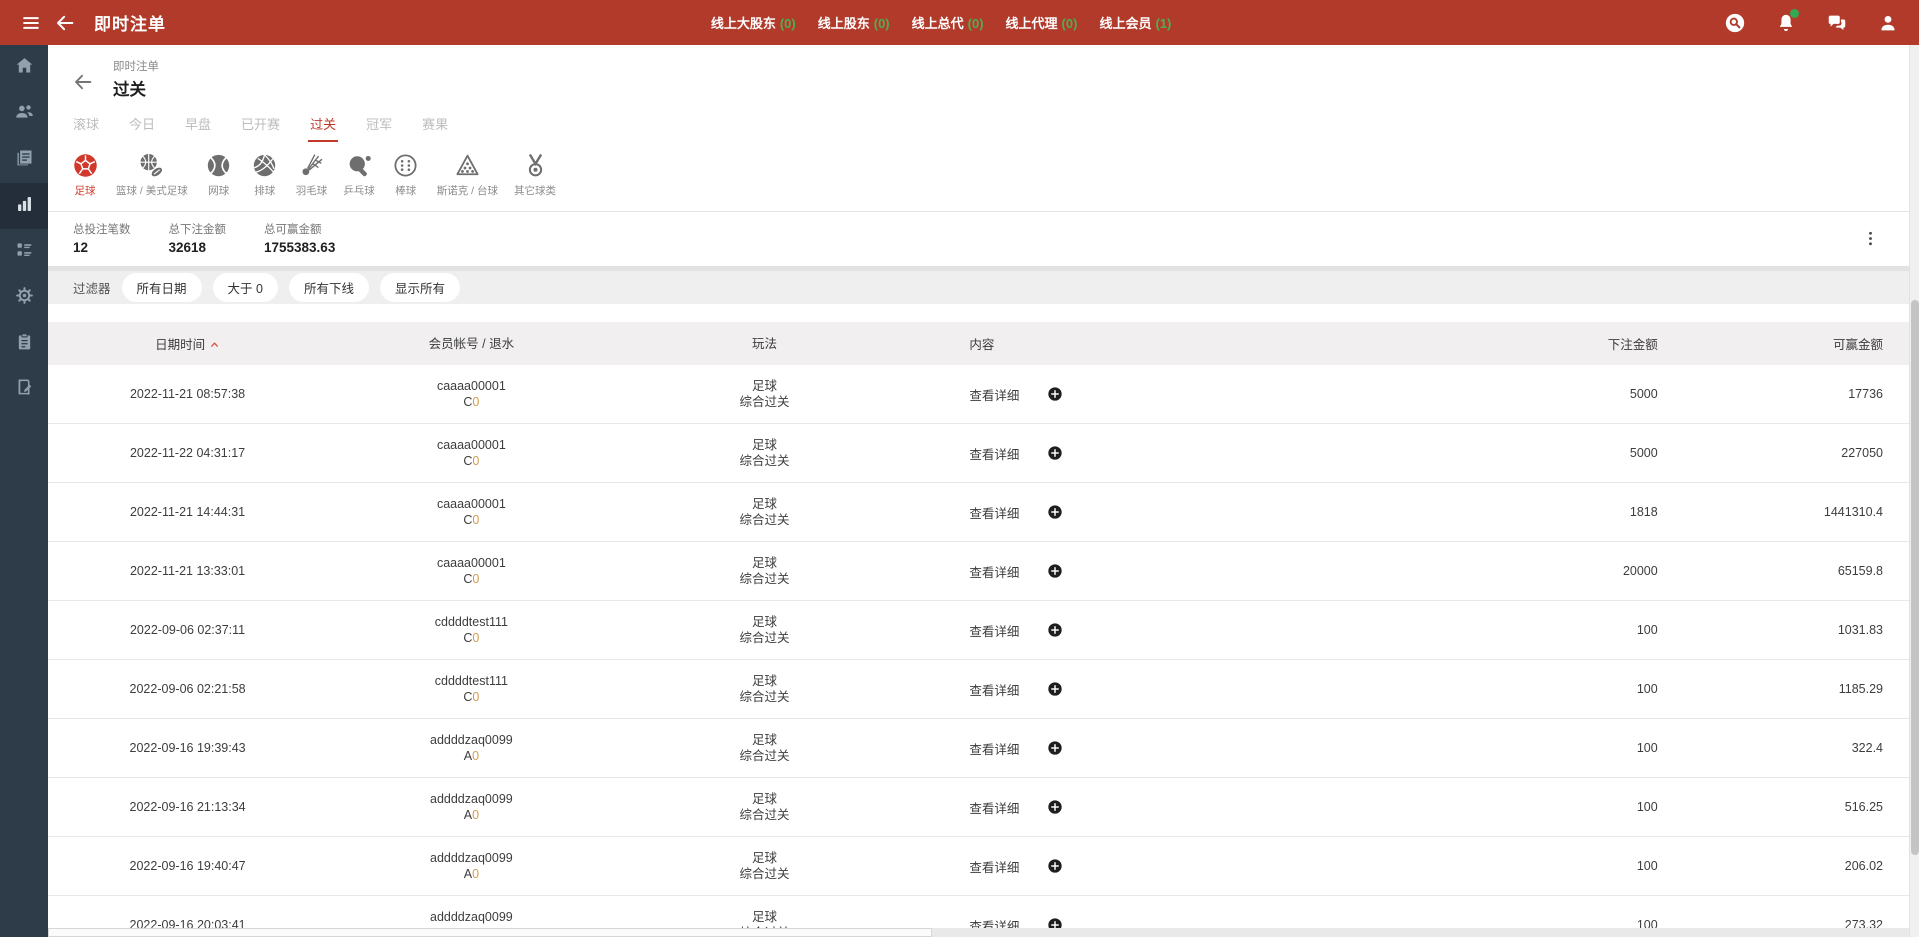 This screenshot has height=937, width=1919. What do you see at coordinates (1863, 866) in the screenshot?
I see `cell-win-amount: 206.02` at bounding box center [1863, 866].